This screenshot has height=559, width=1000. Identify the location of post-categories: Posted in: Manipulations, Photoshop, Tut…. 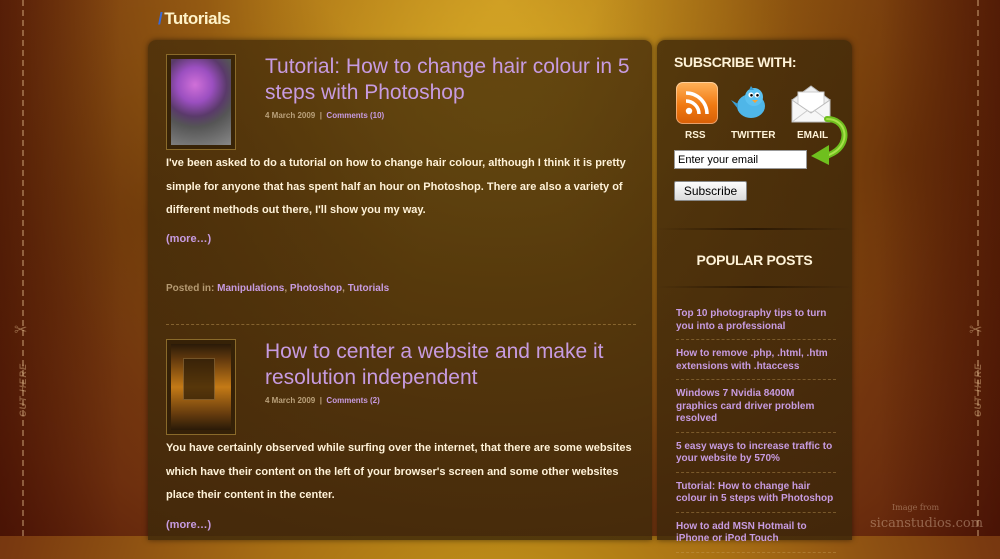
(278, 288).